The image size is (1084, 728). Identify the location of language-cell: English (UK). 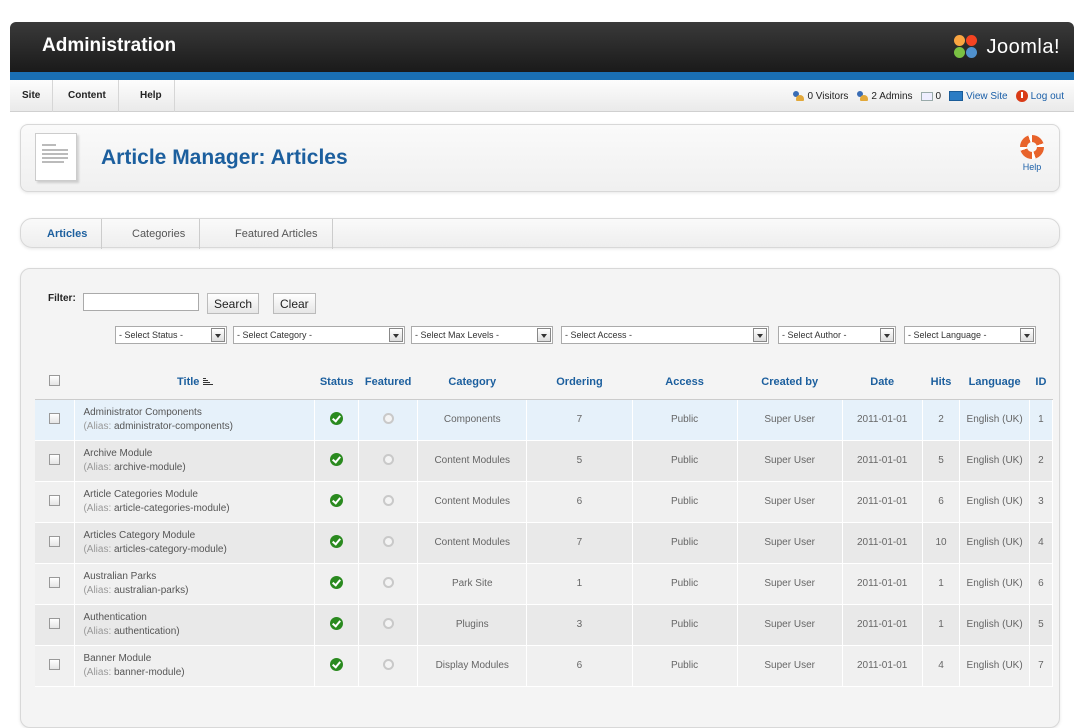
(994, 625).